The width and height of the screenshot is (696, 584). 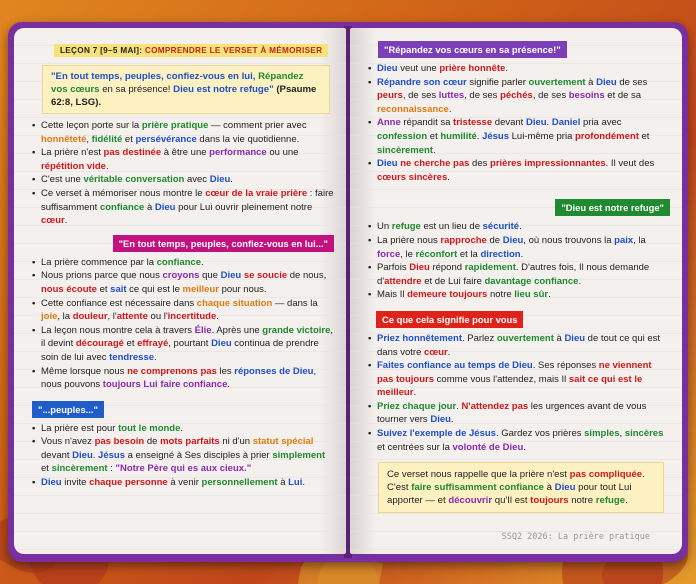 I want to click on text-span: . Parlez, so click(x=479, y=338).